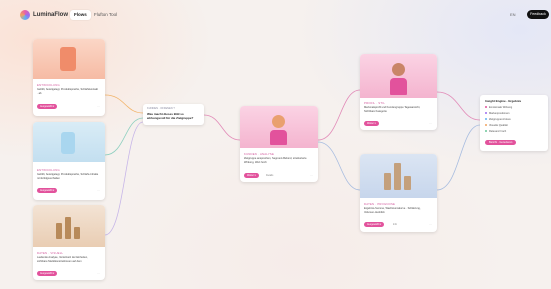  What do you see at coordinates (259, 154) in the screenshot?
I see `card-tag: KUNDEN · ANALYSE` at bounding box center [259, 154].